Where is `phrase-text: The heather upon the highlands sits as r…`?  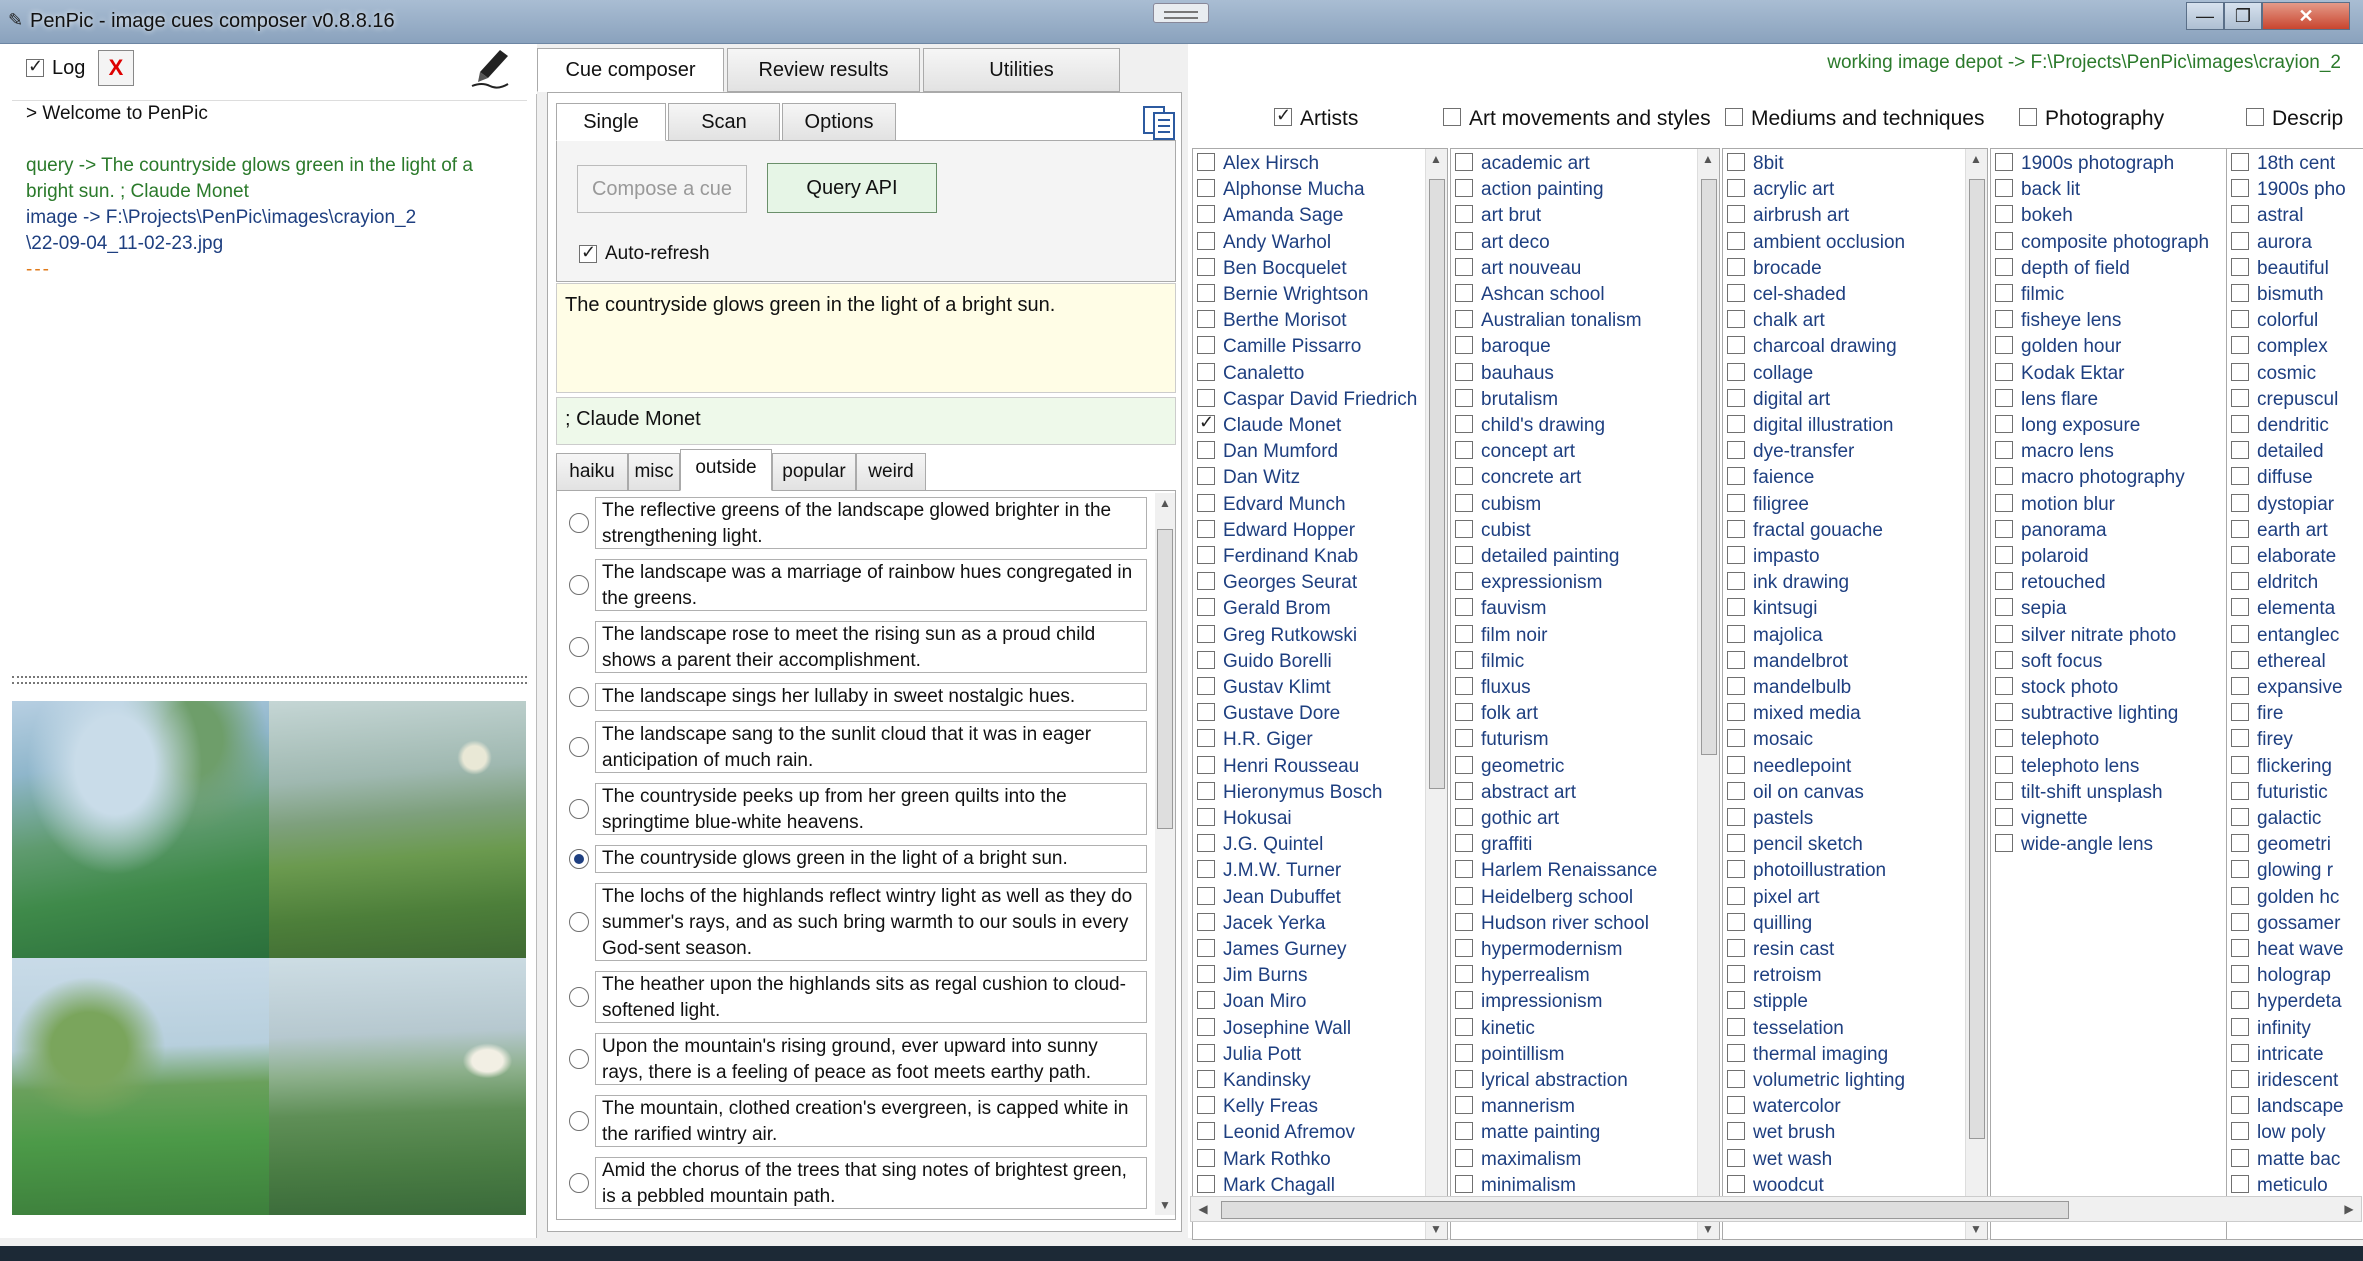 phrase-text: The heather upon the highlands sits as r… is located at coordinates (871, 997).